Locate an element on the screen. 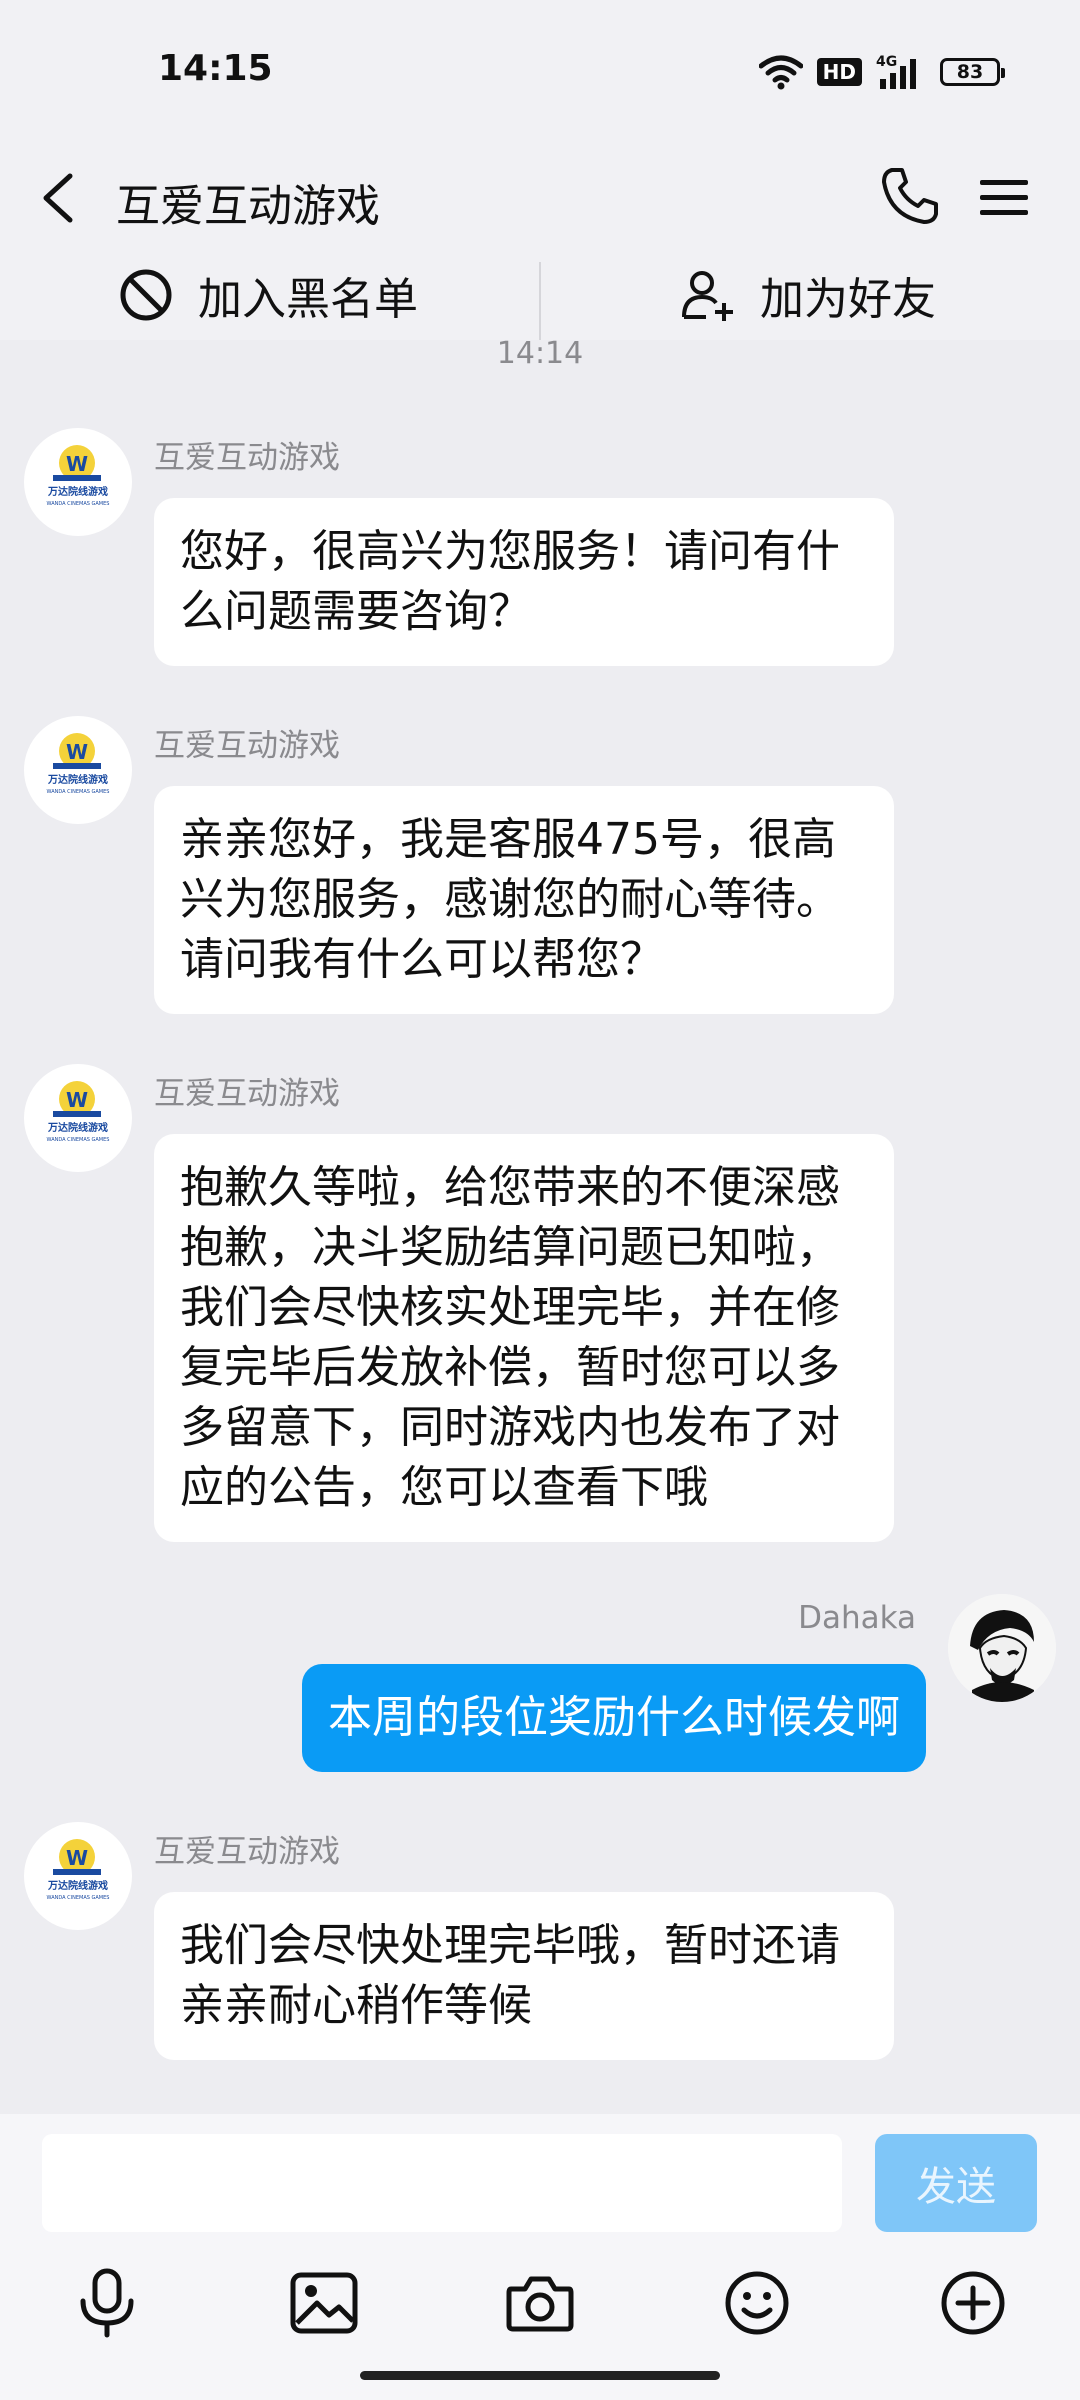 The image size is (1080, 2400). voice-button is located at coordinates (107, 2303).